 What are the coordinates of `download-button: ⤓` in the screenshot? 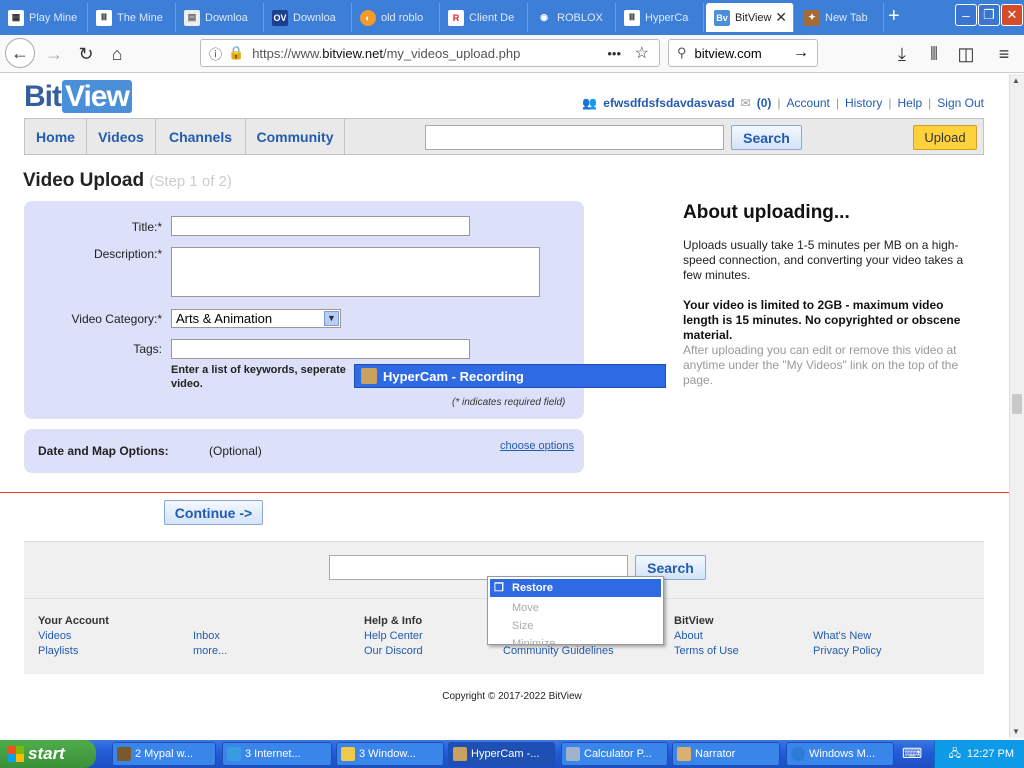 It's located at (902, 54).